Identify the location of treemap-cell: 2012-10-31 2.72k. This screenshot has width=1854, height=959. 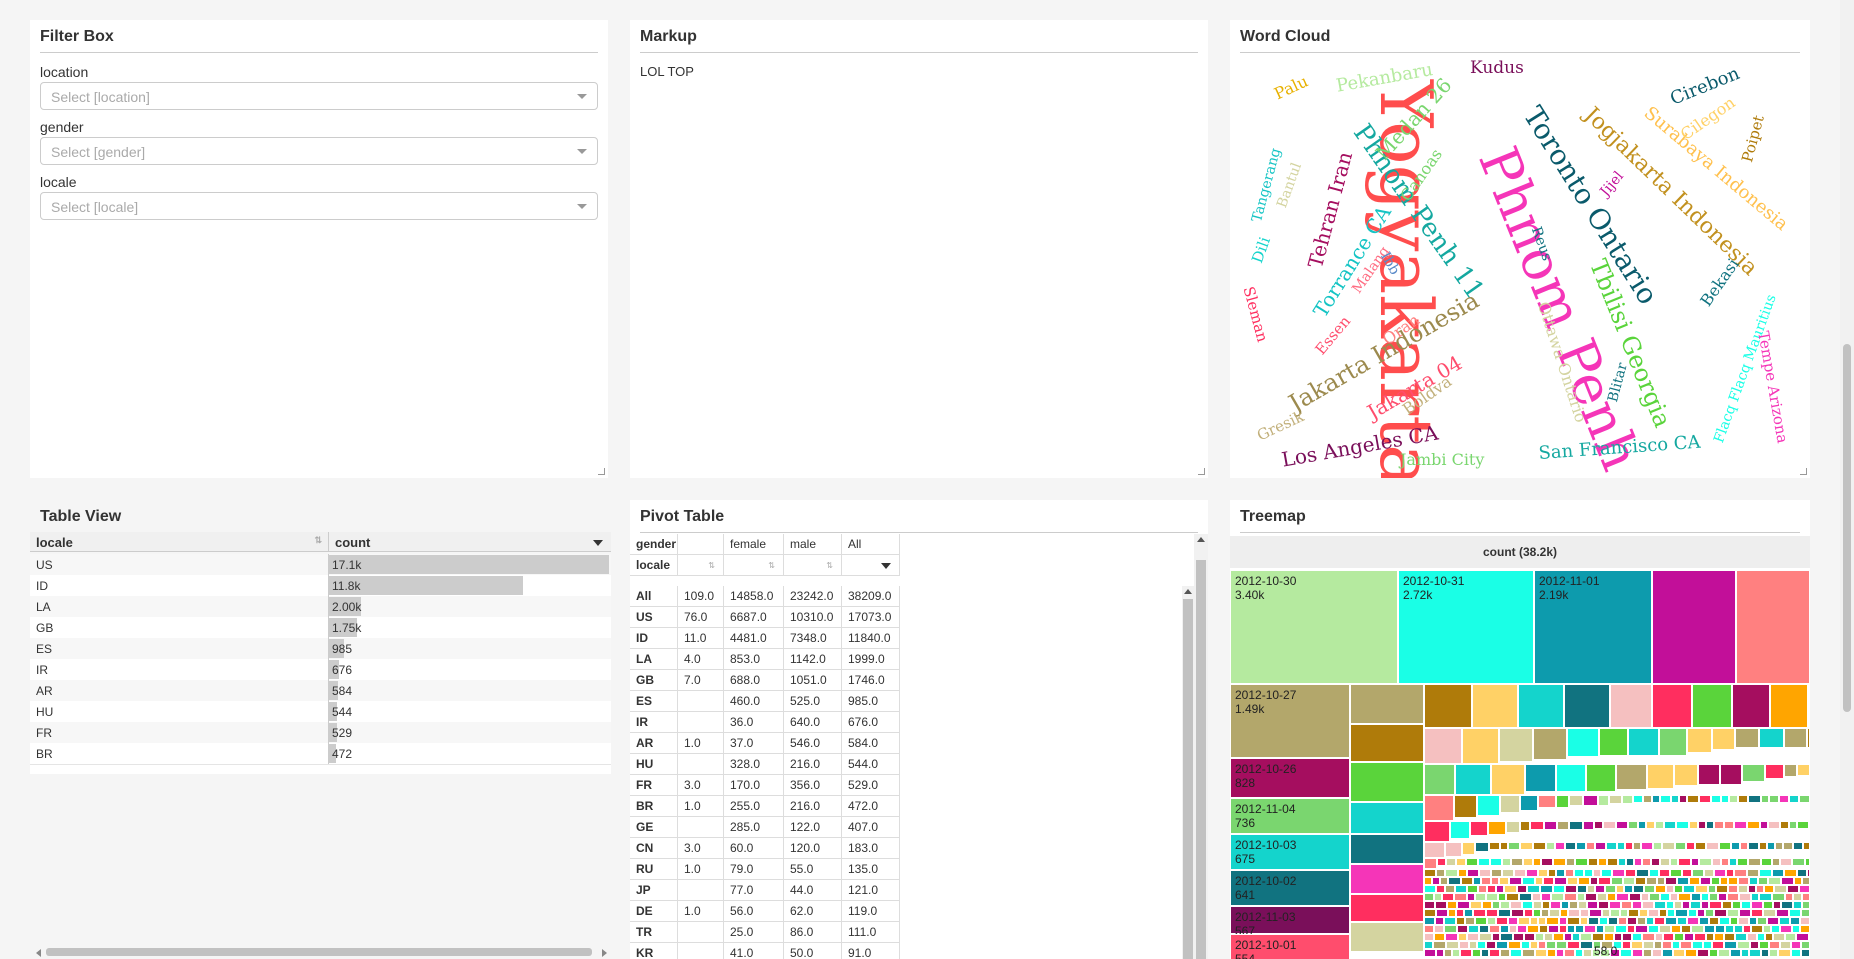
(1466, 627).